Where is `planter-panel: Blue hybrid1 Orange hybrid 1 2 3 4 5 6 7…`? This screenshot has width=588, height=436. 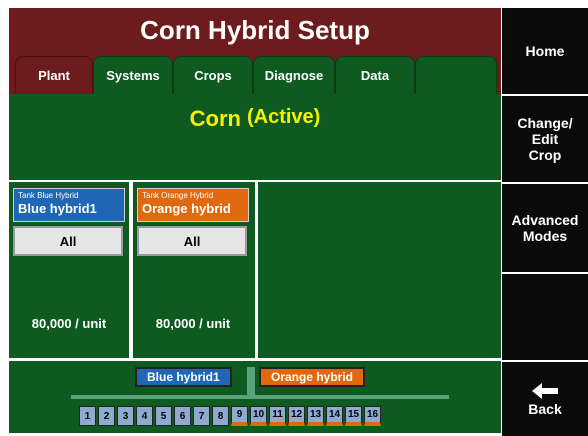 planter-panel: Blue hybrid1 Orange hybrid 1 2 3 4 5 6 7… is located at coordinates (255, 397).